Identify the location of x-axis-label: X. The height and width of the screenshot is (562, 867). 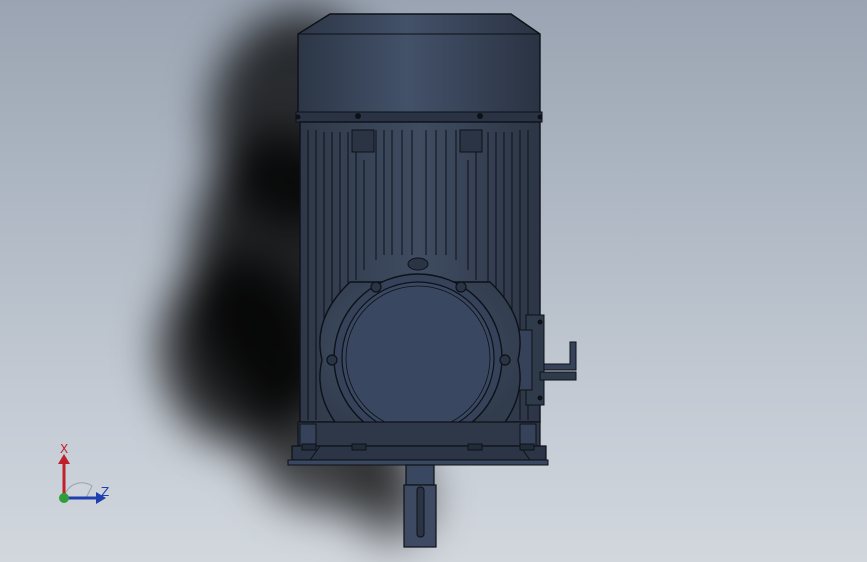
(64, 449).